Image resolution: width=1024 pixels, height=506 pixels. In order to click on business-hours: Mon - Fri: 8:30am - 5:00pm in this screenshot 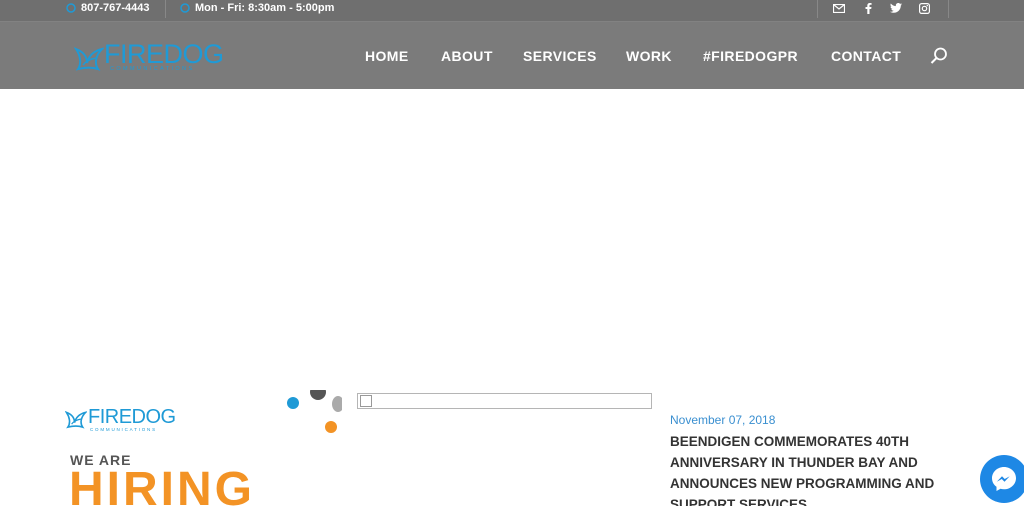, I will do `click(265, 8)`.